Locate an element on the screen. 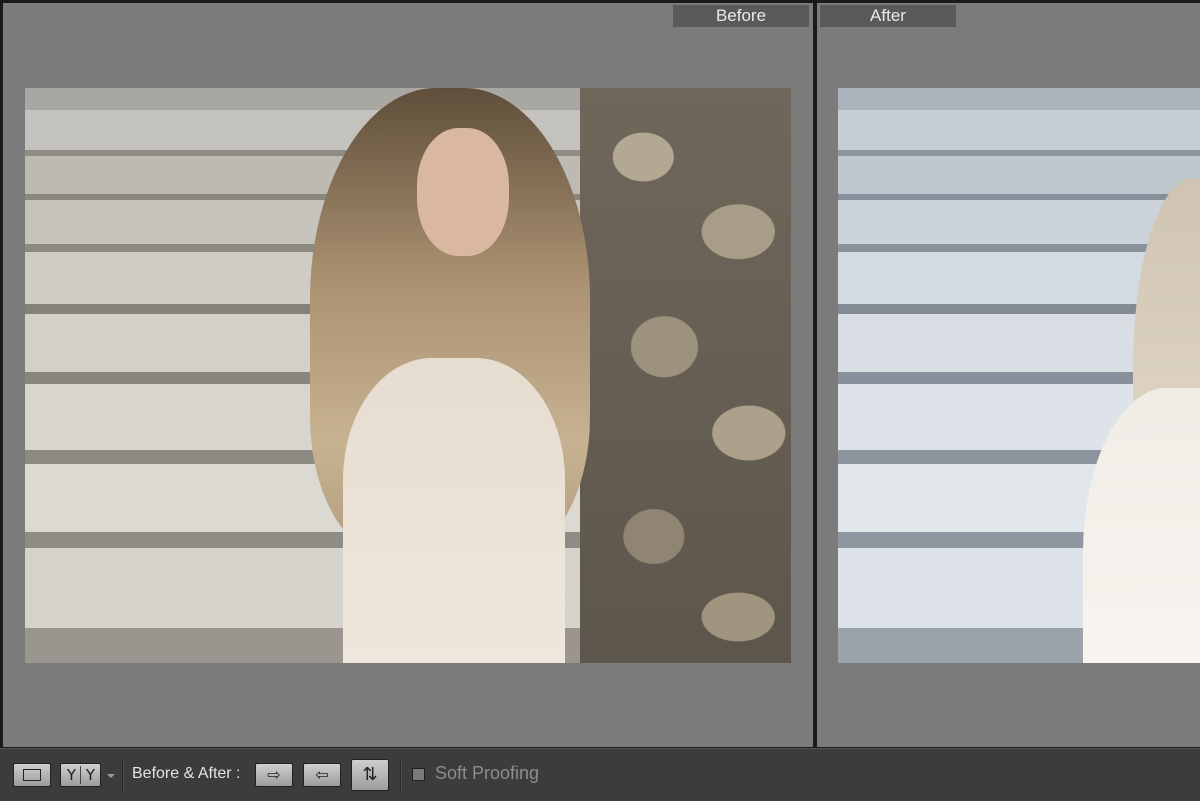  copy-after-to-before-button: ⇦ is located at coordinates (322, 775).